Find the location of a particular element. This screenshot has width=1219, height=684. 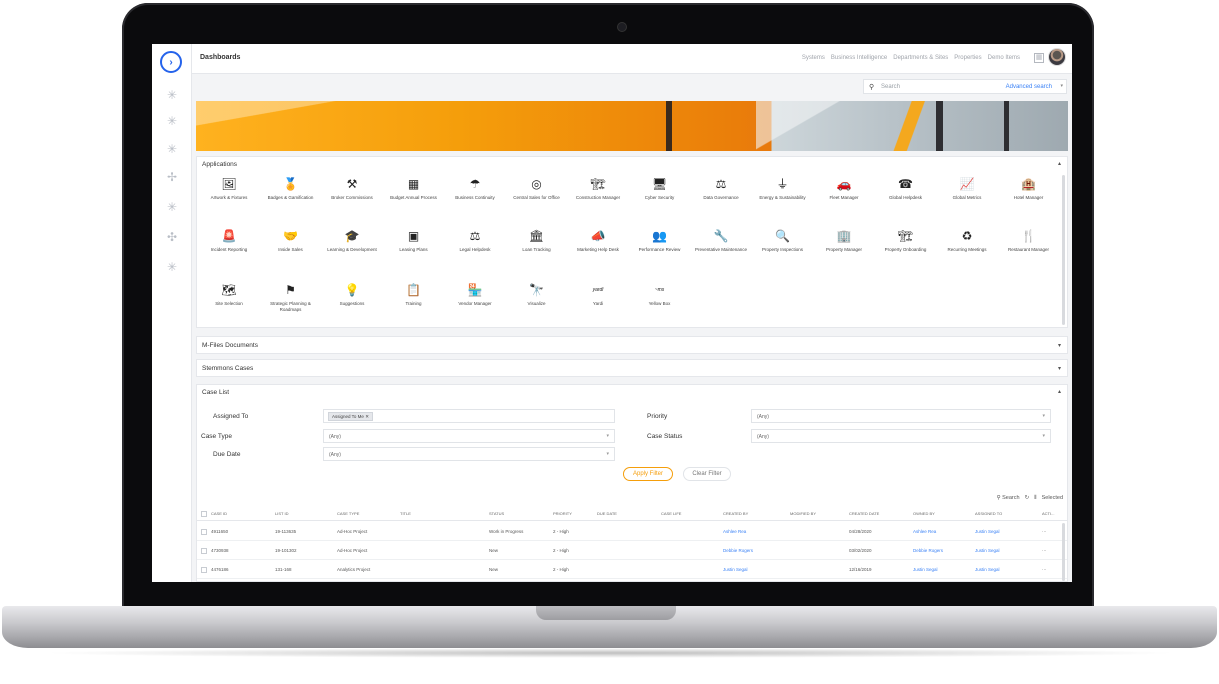

apply-filter-button: Apply Filter is located at coordinates (648, 474).